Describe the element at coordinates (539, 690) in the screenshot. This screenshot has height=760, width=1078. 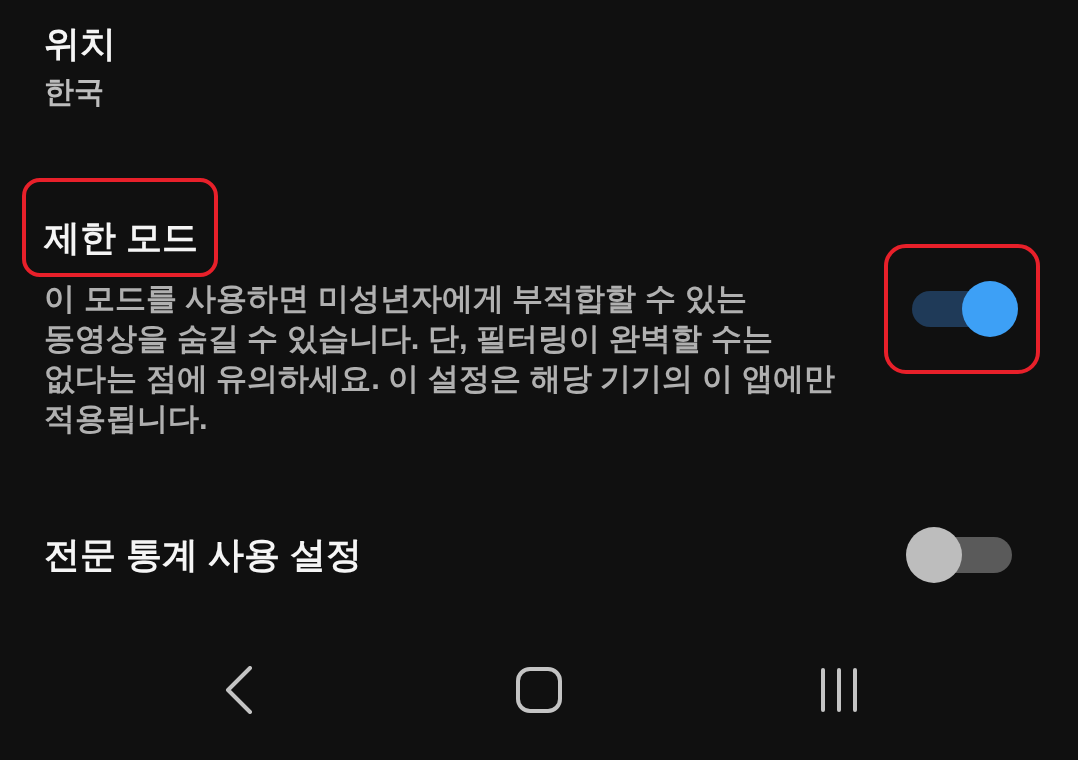
I see `home-icon` at that location.